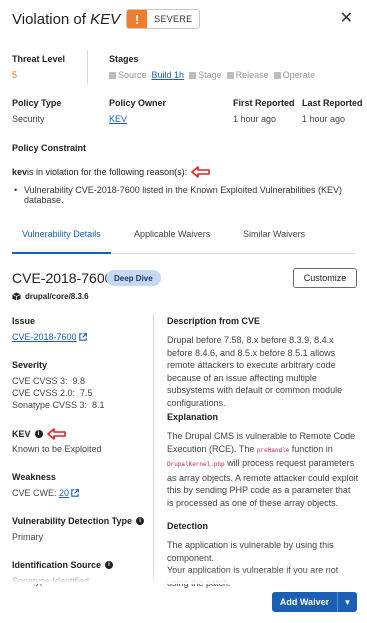 This screenshot has height=623, width=367. Describe the element at coordinates (347, 602) in the screenshot. I see `chevron-down-icon: ▼` at that location.